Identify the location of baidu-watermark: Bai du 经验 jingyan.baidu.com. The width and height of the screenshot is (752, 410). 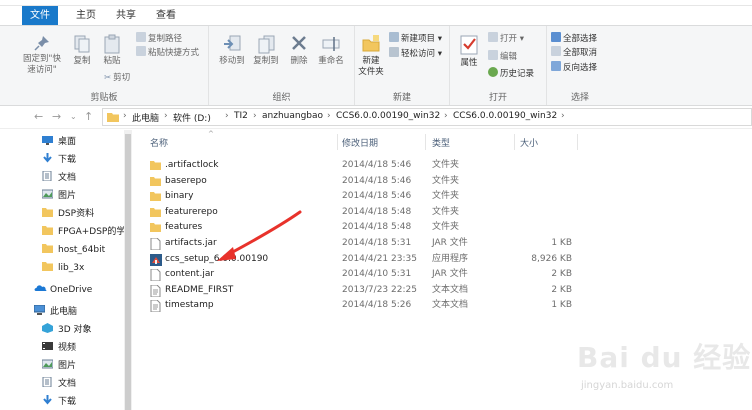
(662, 370).